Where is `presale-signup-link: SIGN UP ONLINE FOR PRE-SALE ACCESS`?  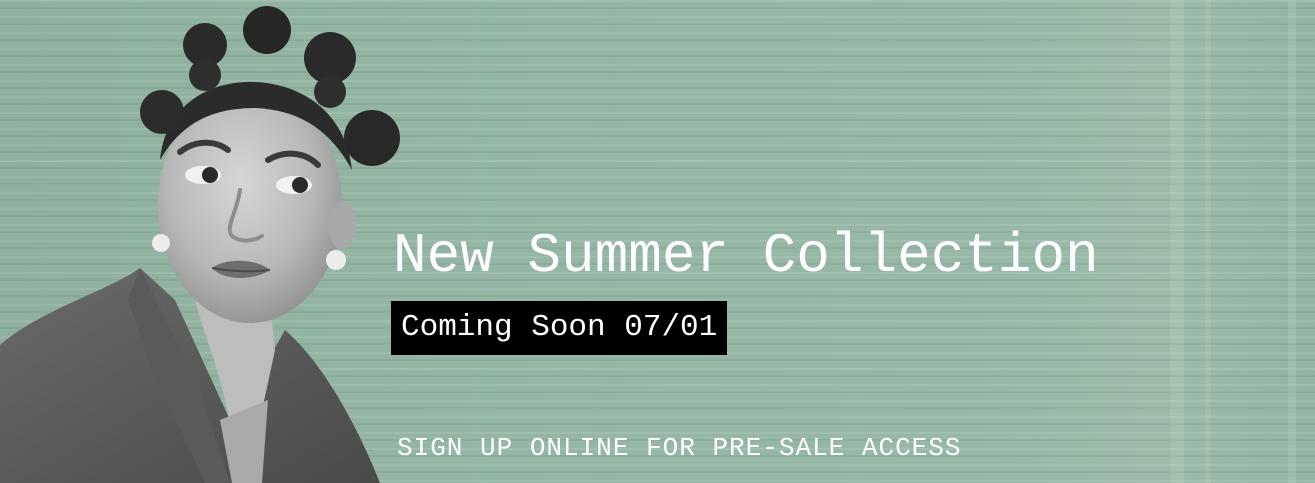 presale-signup-link: SIGN UP ONLINE FOR PRE-SALE ACCESS is located at coordinates (679, 448).